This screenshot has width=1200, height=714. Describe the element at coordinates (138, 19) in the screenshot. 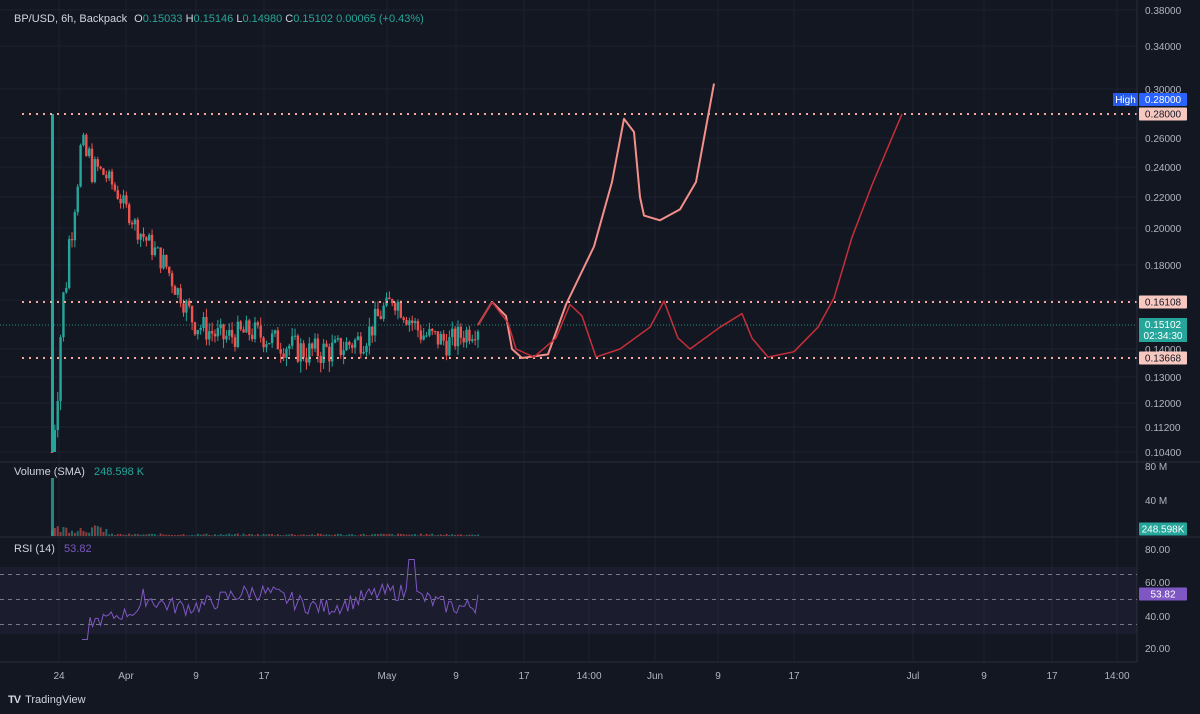

I see `open-label: O` at that location.